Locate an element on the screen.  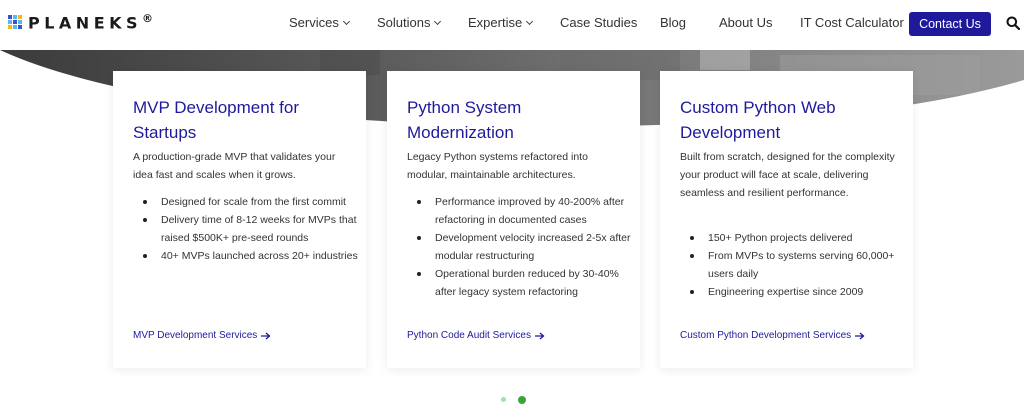
nav-item-label: Expertise is located at coordinates (495, 22).